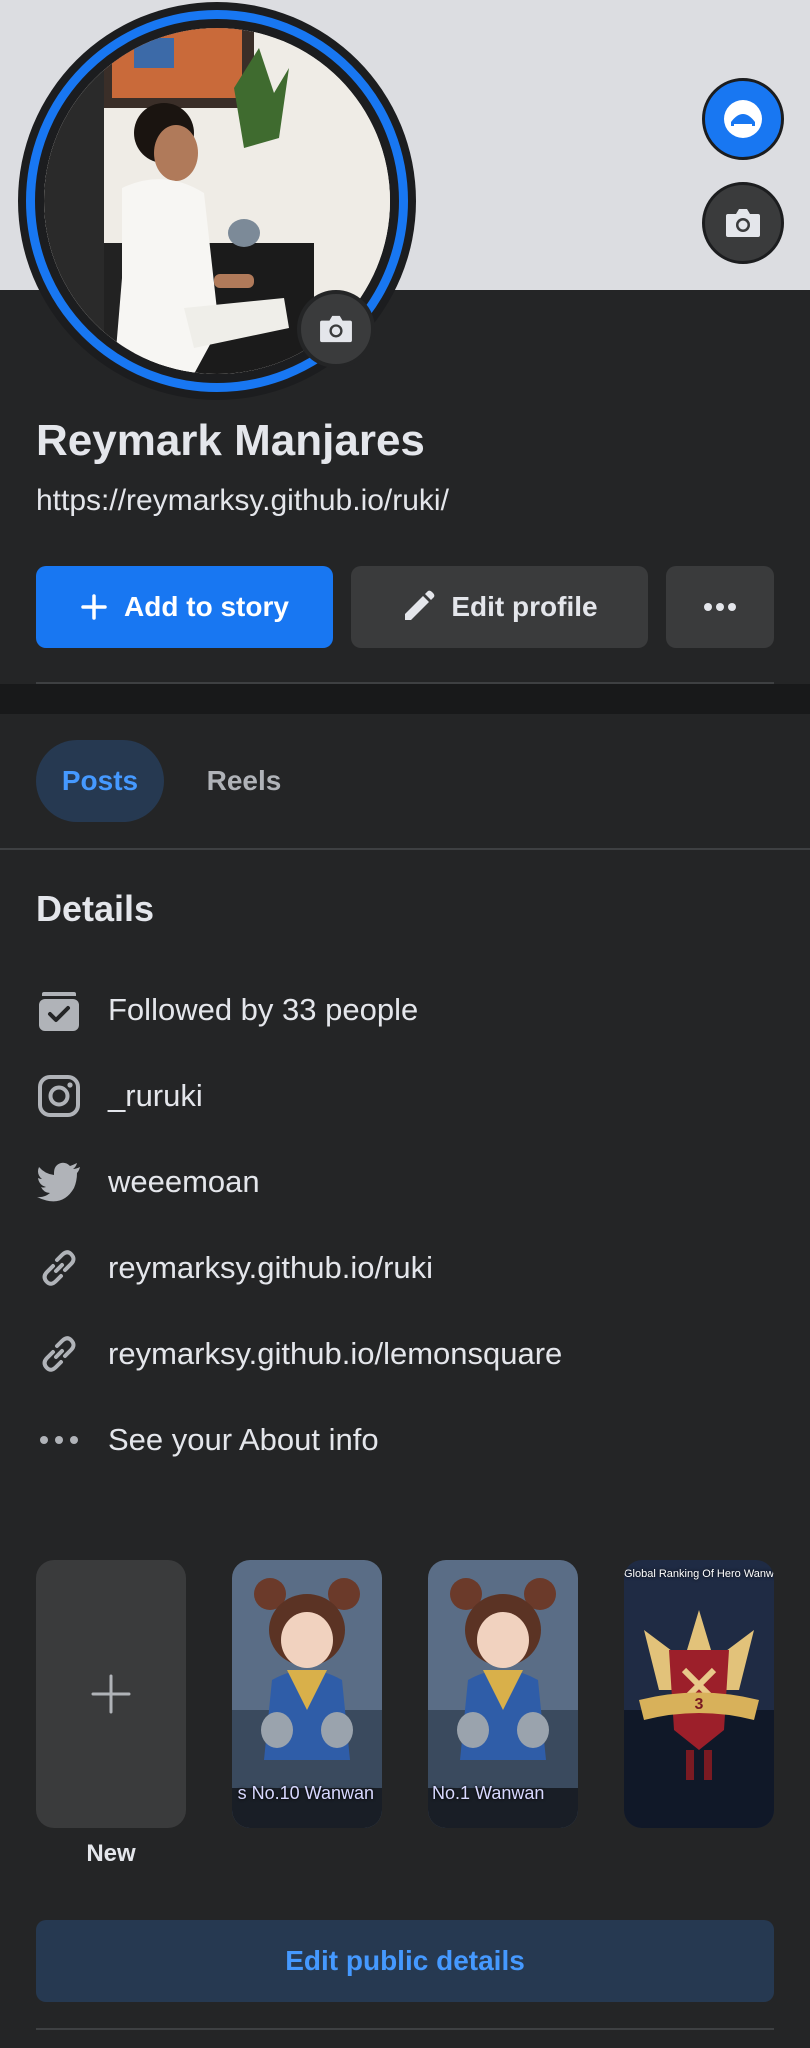 The height and width of the screenshot is (2048, 810). I want to click on pencil-icon, so click(418, 607).